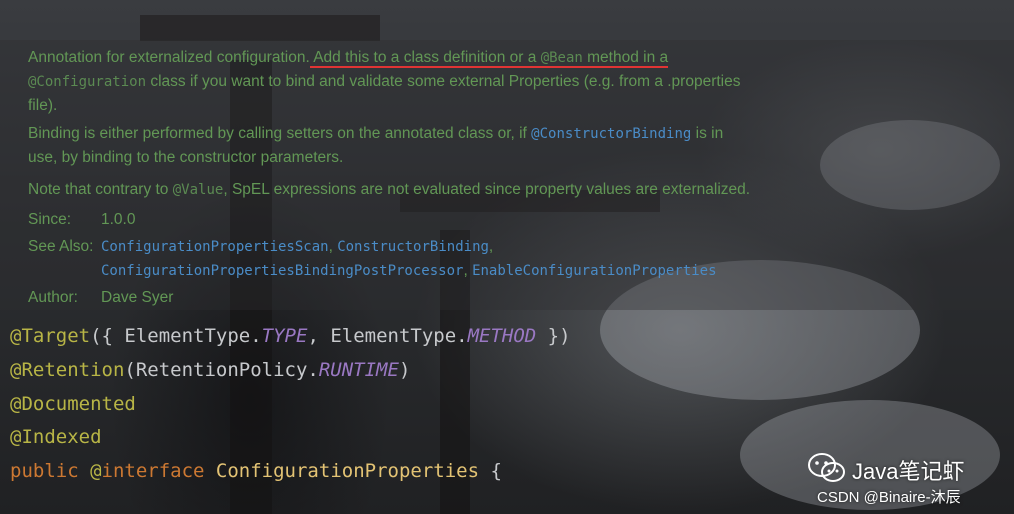 This screenshot has width=1014, height=514. Describe the element at coordinates (67, 370) in the screenshot. I see `retention-annotation: @Retention` at that location.